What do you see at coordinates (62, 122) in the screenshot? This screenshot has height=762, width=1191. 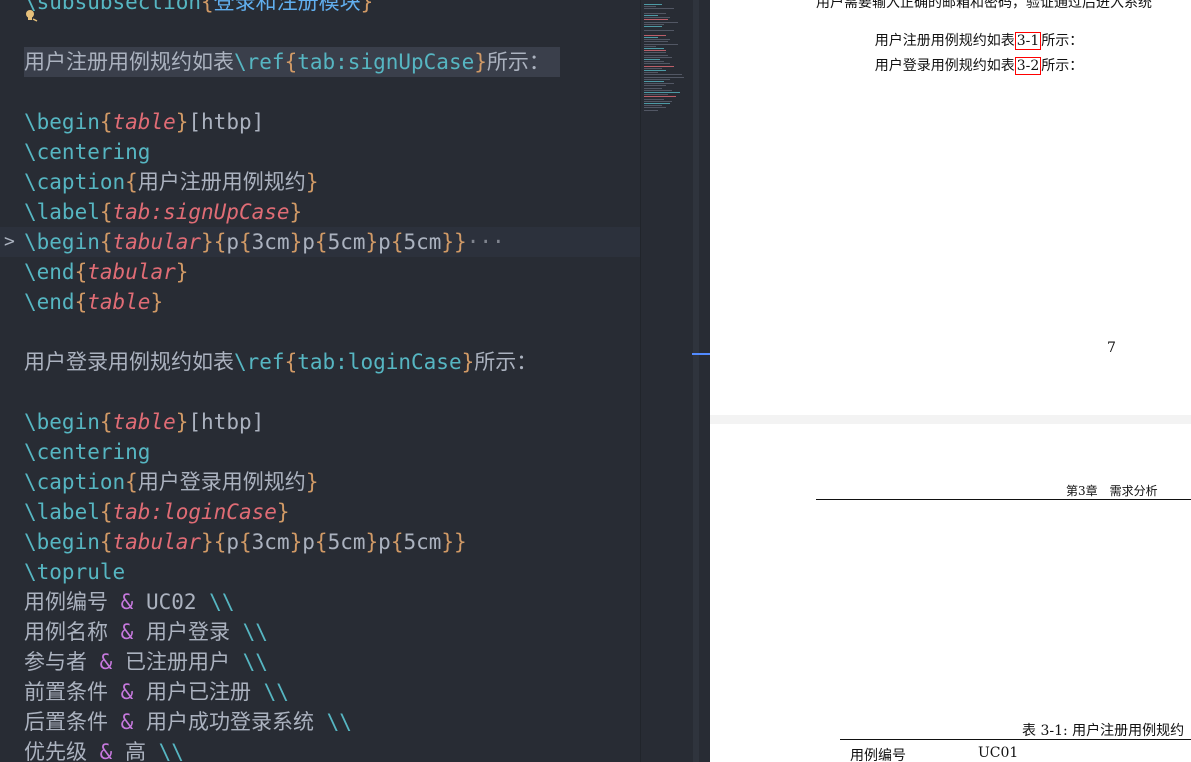 I see `token-cmd: \begin` at bounding box center [62, 122].